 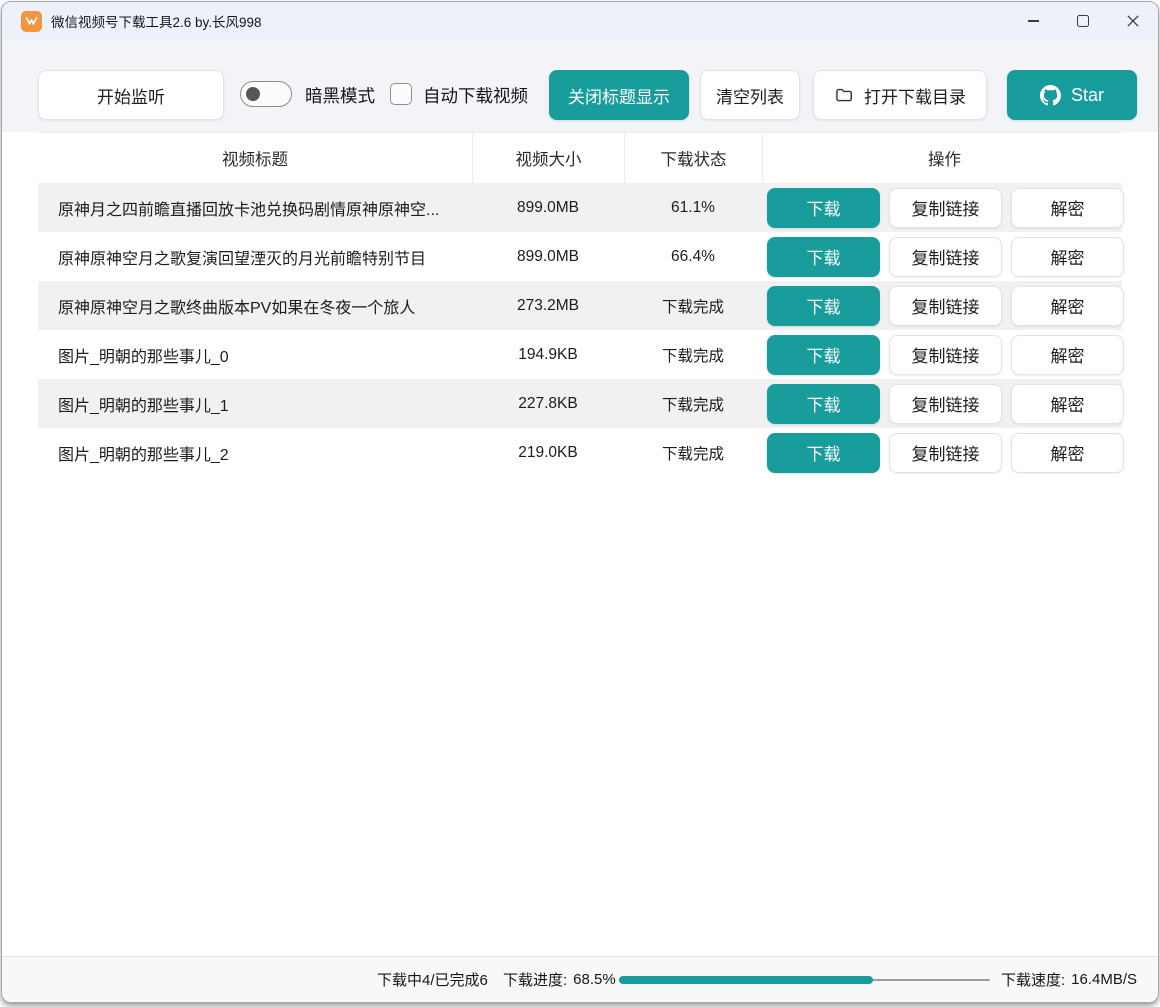 I want to click on header-video-size: 视频大小, so click(x=548, y=158).